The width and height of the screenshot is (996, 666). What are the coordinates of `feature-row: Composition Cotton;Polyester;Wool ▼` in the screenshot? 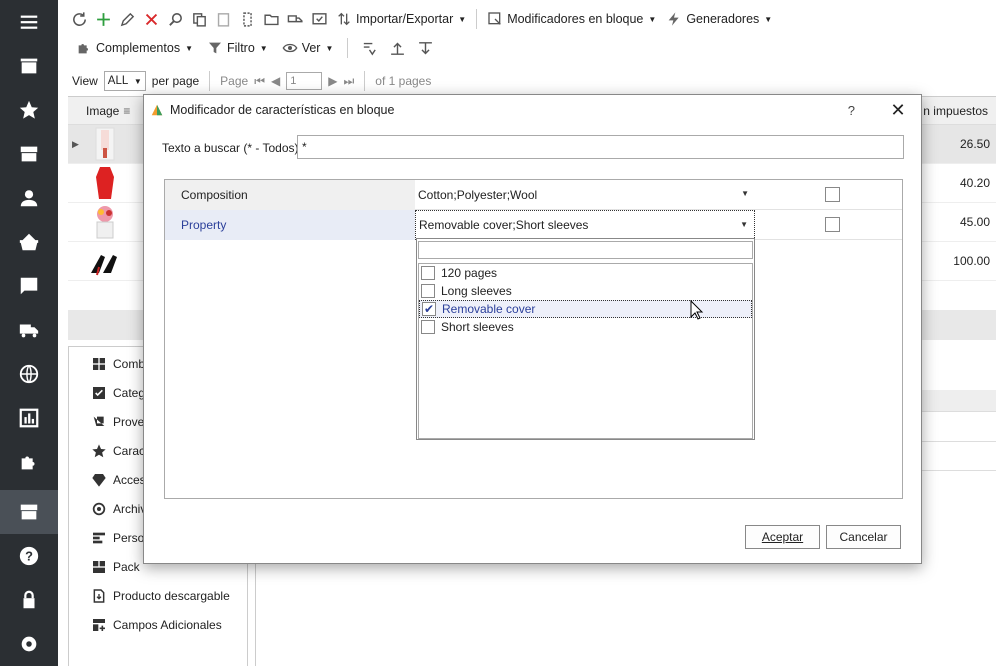 It's located at (533, 195).